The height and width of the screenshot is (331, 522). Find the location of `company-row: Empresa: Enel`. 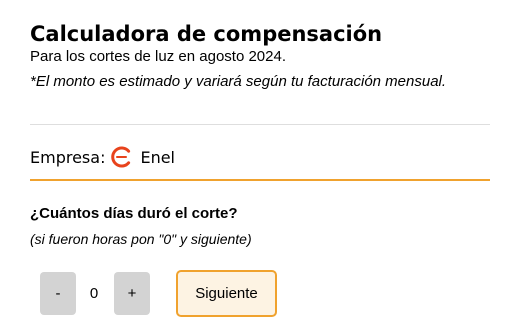

company-row: Empresa: Enel is located at coordinates (102, 157).